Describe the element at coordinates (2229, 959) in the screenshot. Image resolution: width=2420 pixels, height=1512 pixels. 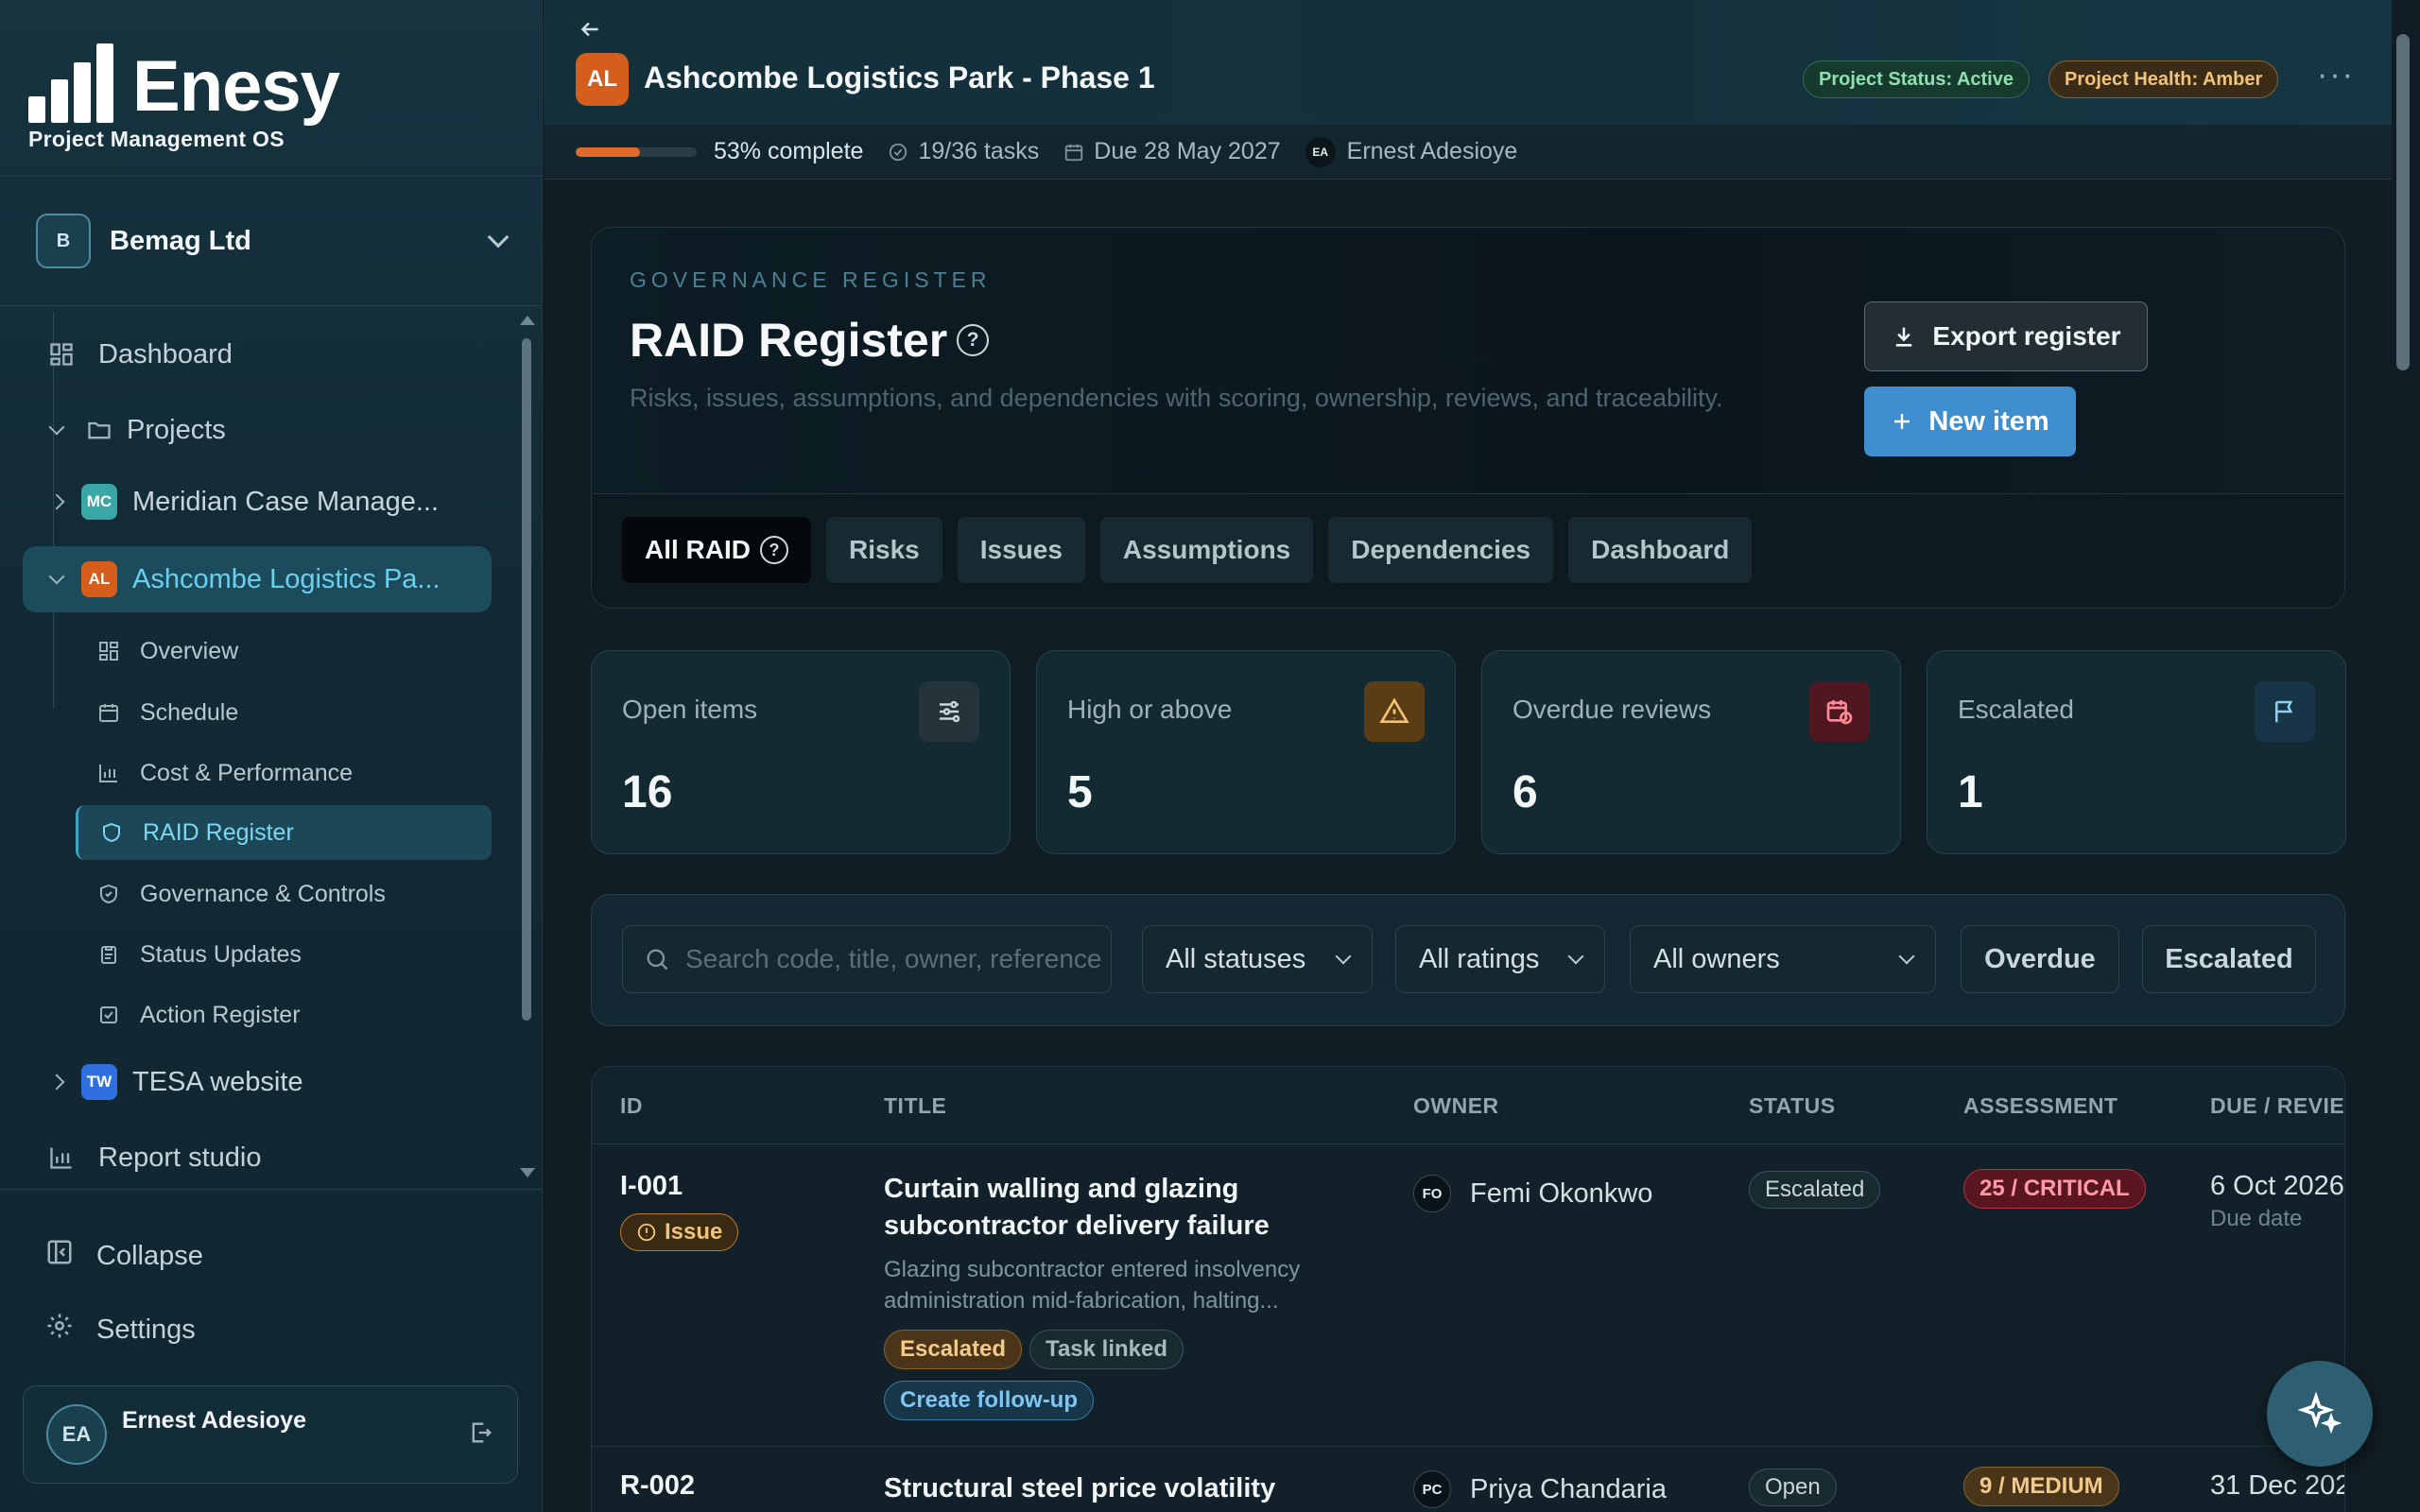
I see `escalated-filter-button: Escalated` at that location.